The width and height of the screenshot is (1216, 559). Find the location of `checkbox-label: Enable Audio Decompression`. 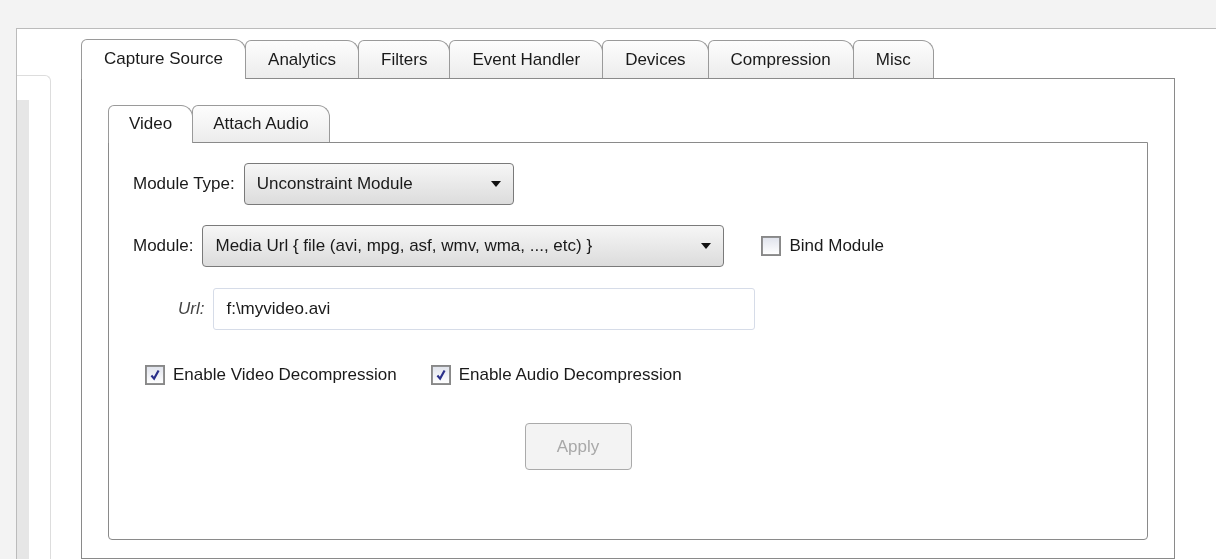

checkbox-label: Enable Audio Decompression is located at coordinates (570, 375).